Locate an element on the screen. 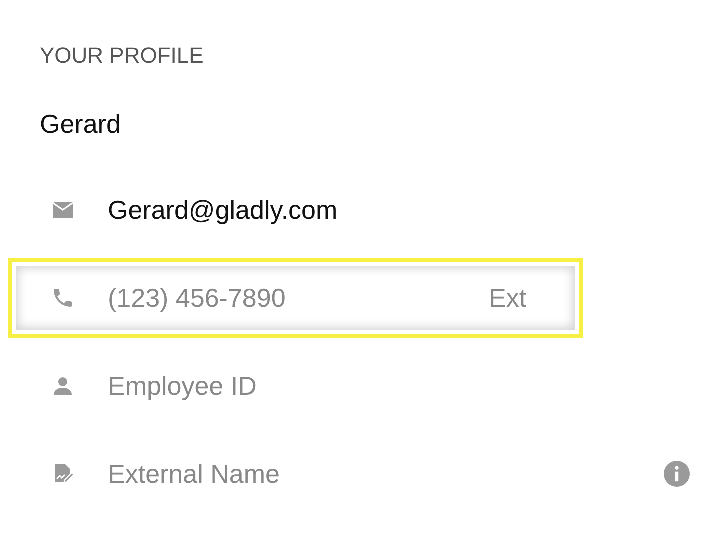 The image size is (724, 556). profile-name: Gerard is located at coordinates (81, 124).